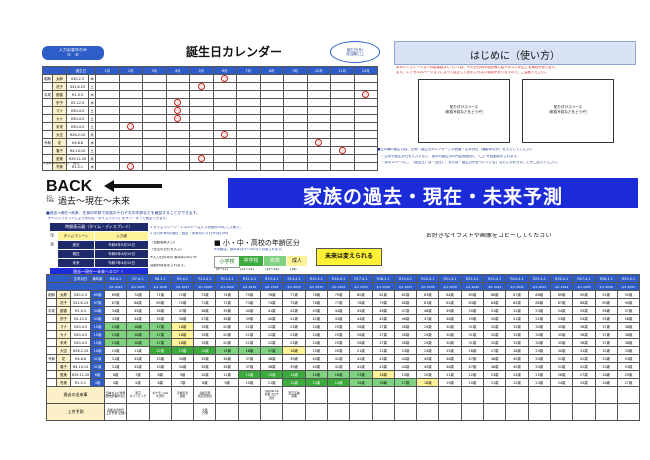  I want to click on age-birth: H29.11.20, so click(80, 374).